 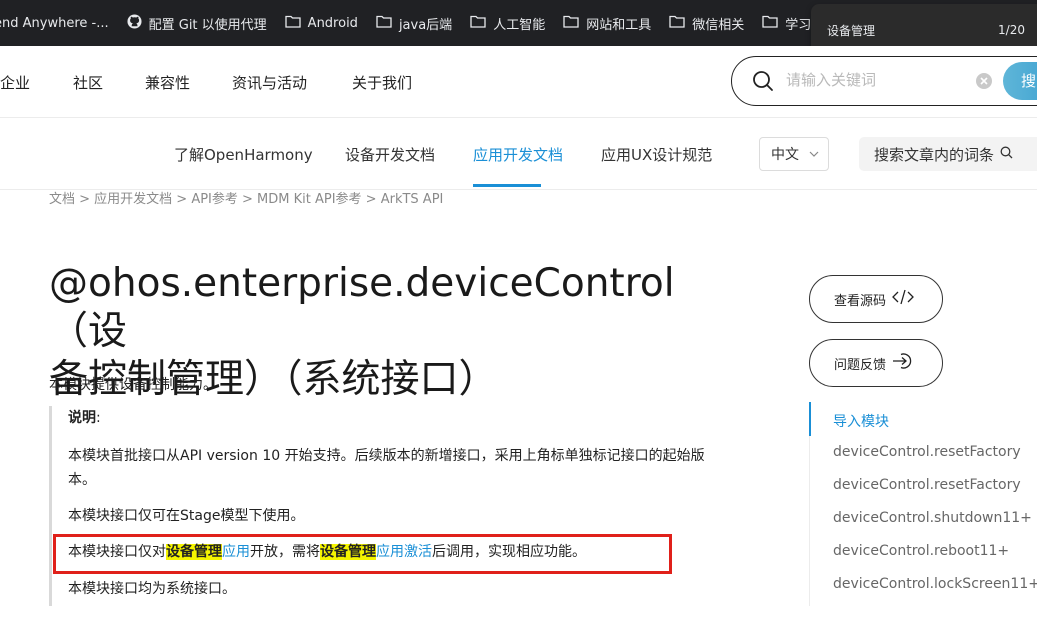 What do you see at coordinates (82, 418) in the screenshot?
I see `note-heading-label: 说明` at bounding box center [82, 418].